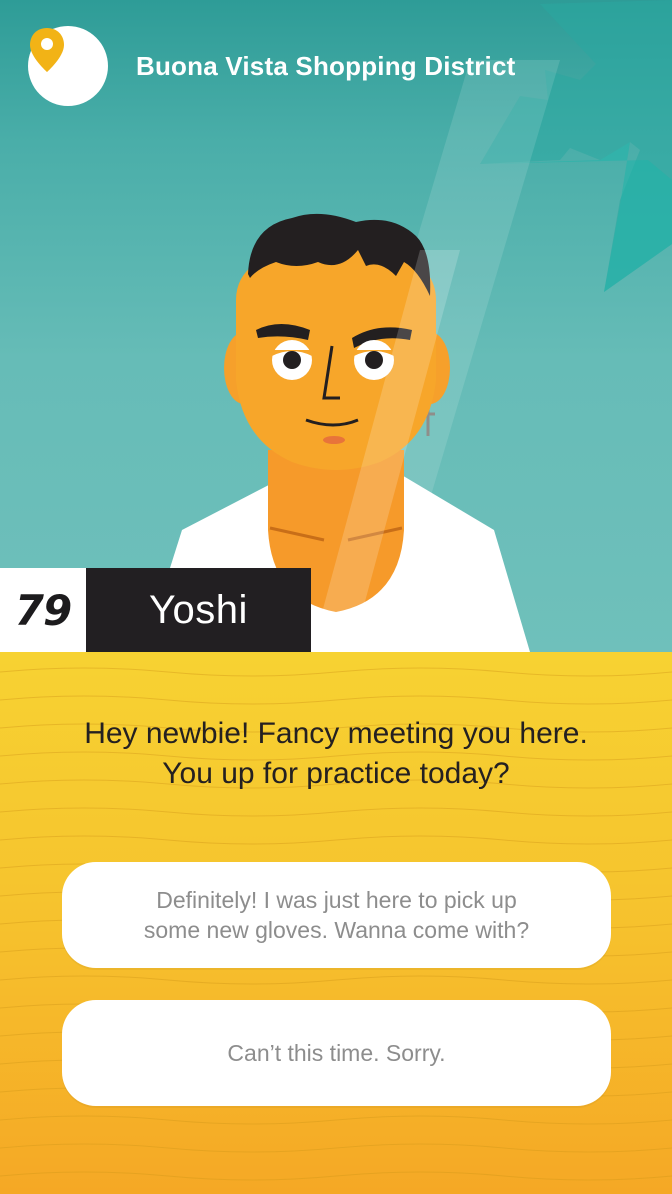 The image size is (672, 1194). Describe the element at coordinates (47, 50) in the screenshot. I see `map-pin-icon` at that location.